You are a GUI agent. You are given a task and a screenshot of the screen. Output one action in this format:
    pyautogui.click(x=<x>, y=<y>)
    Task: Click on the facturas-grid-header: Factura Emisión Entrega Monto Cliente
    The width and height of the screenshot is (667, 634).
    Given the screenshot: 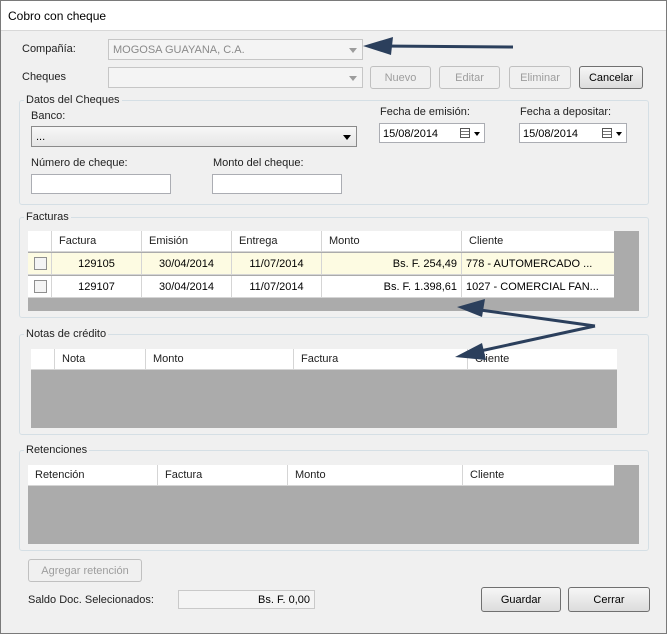 What is the action you would take?
    pyautogui.click(x=321, y=241)
    